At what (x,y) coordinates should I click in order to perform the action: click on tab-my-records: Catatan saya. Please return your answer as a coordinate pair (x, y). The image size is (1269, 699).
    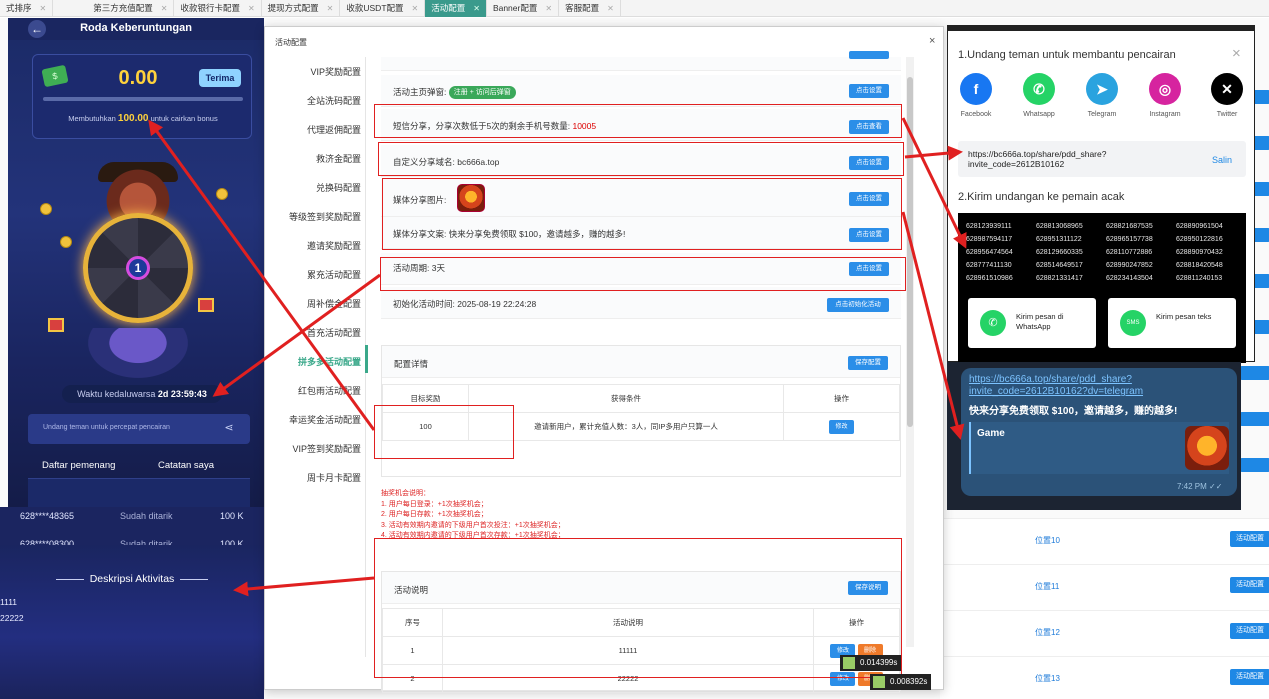
    Looking at the image, I should click on (186, 465).